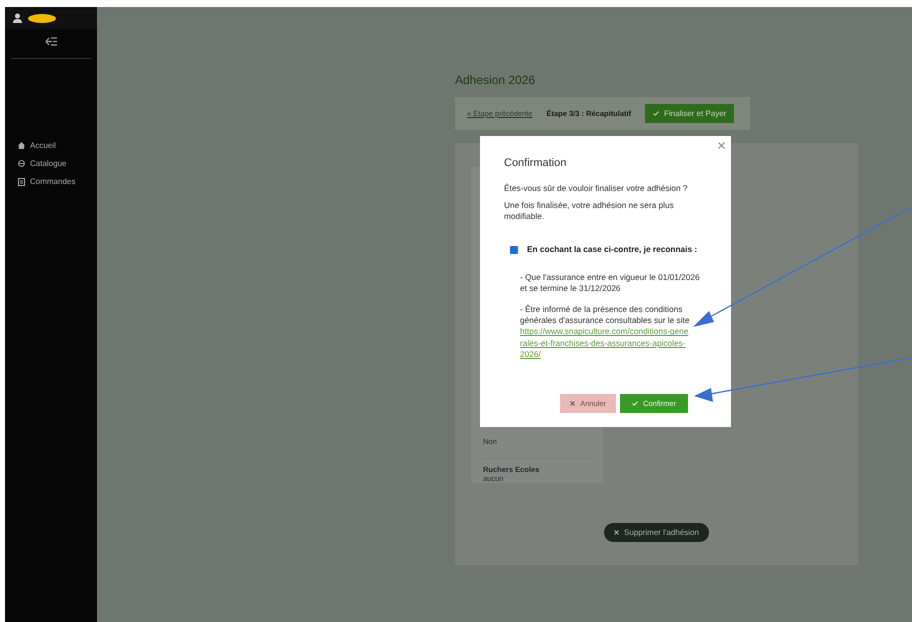  I want to click on sidebar-item: Commandes, so click(57, 181).